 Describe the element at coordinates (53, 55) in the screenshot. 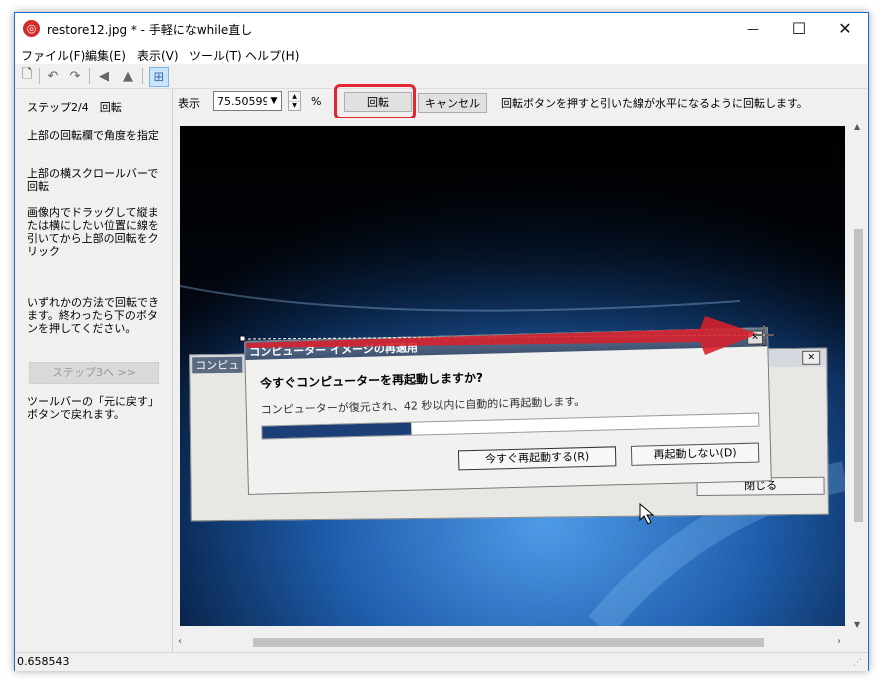

I see `menu-file: ファイル(F)` at that location.